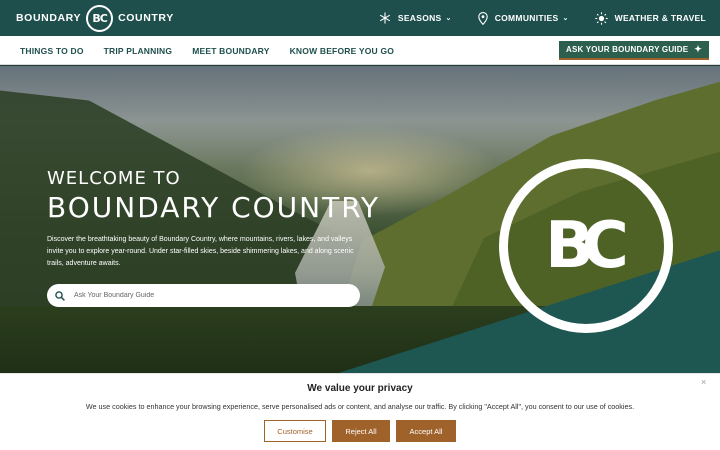 Image resolution: width=720 pixels, height=450 pixels. I want to click on cookie-buttons: Customise Reject All Accept All, so click(360, 431).